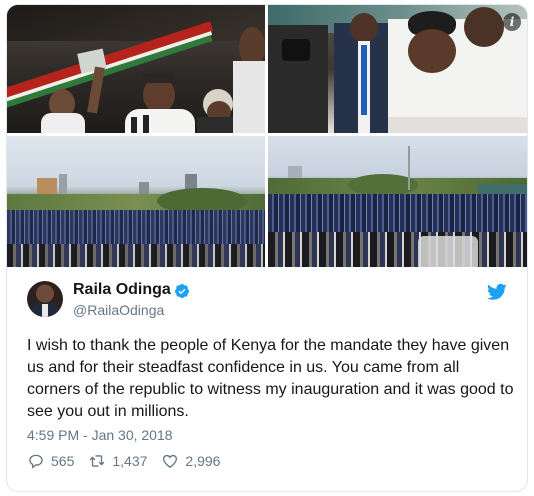 The height and width of the screenshot is (496, 534). I want to click on like-button: 2,996, so click(190, 461).